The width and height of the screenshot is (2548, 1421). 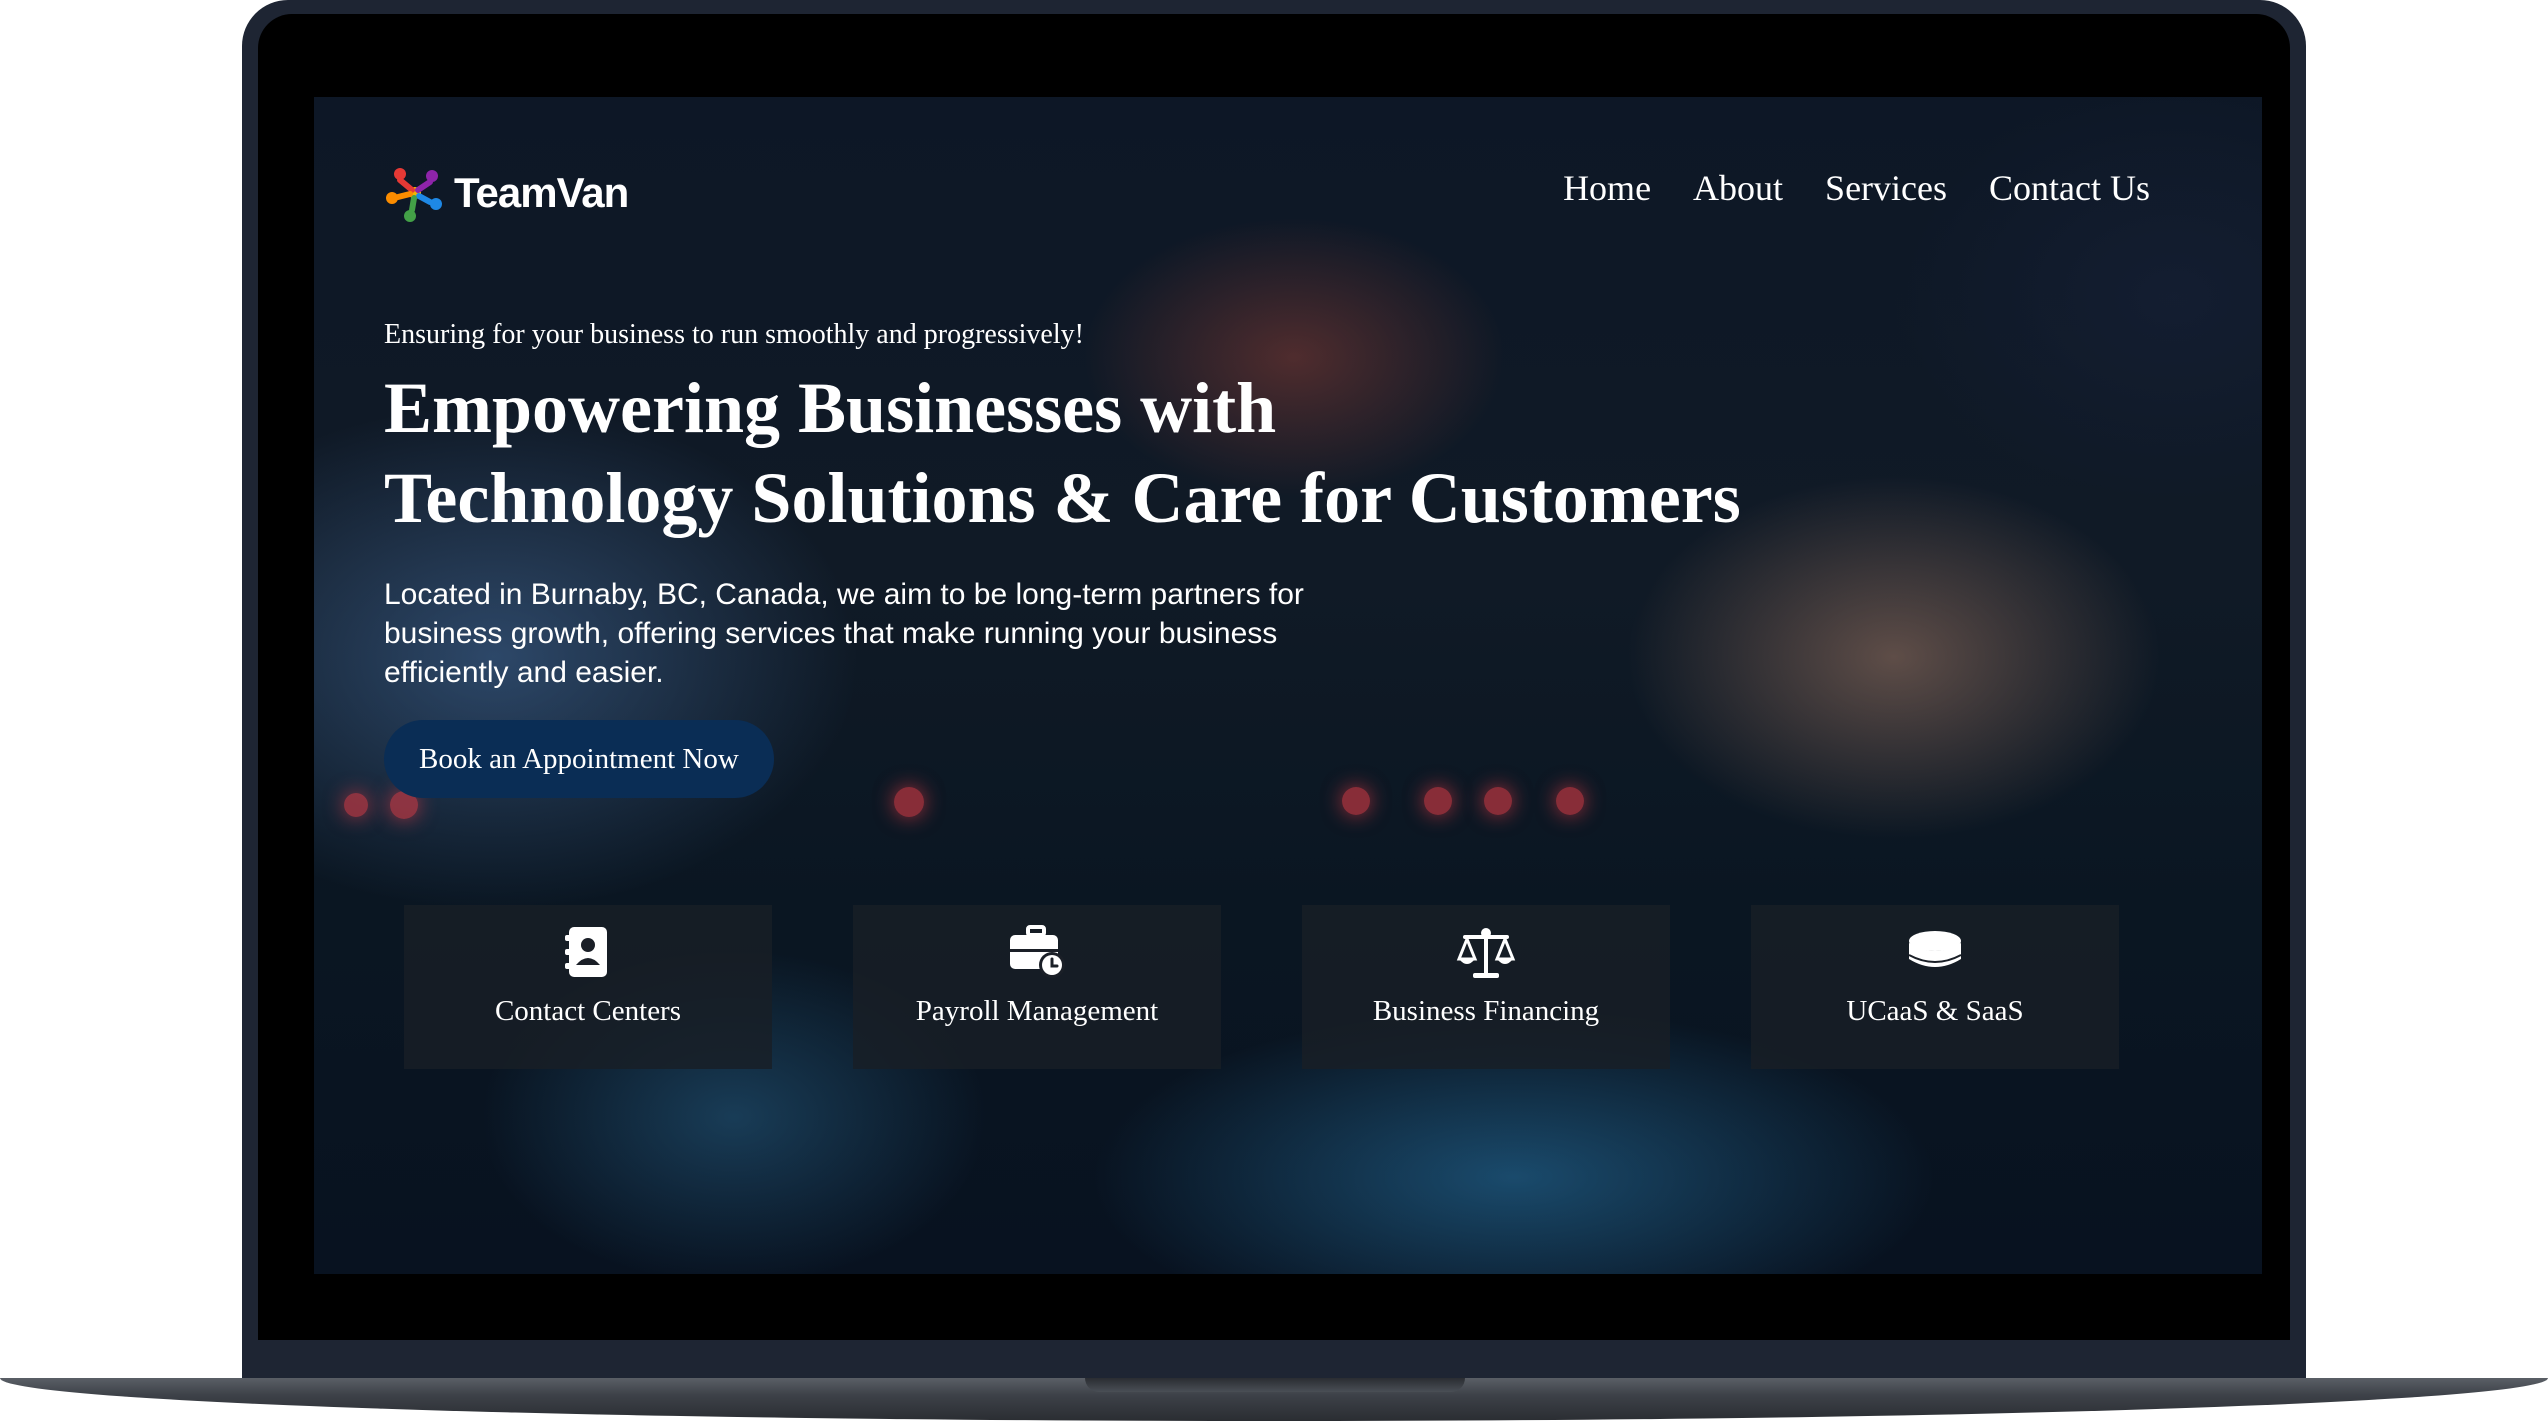 What do you see at coordinates (579, 759) in the screenshot?
I see `book-appointment-button: Book an Appointment Now` at bounding box center [579, 759].